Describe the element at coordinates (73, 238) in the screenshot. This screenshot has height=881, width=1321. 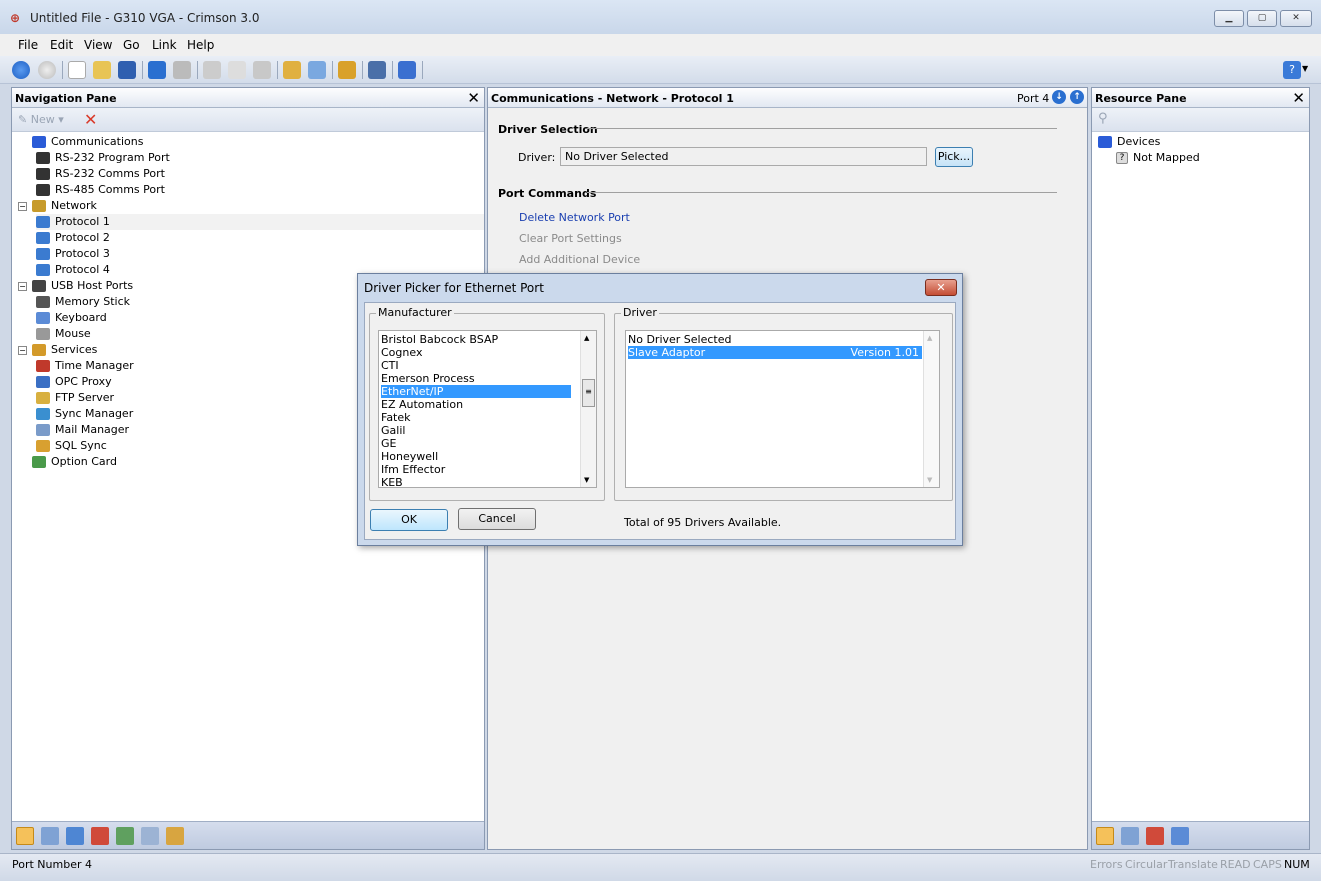
I see `tree-node: Protocol 2` at that location.